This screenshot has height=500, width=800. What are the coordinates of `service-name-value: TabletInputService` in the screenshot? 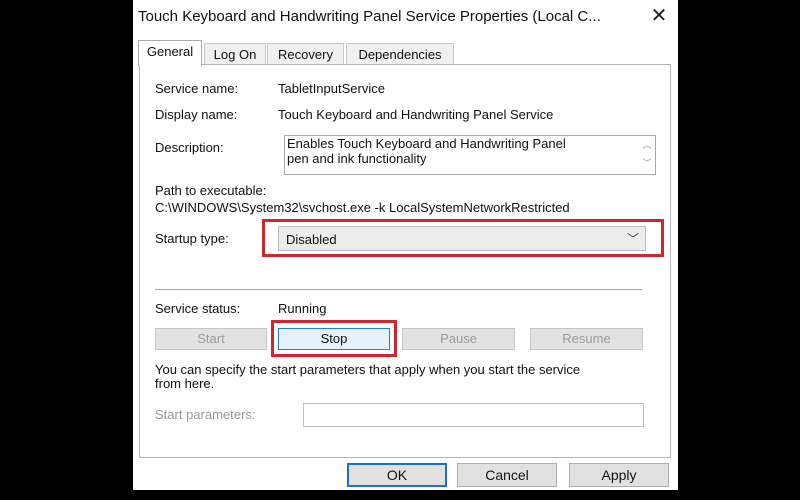 It's located at (331, 88).